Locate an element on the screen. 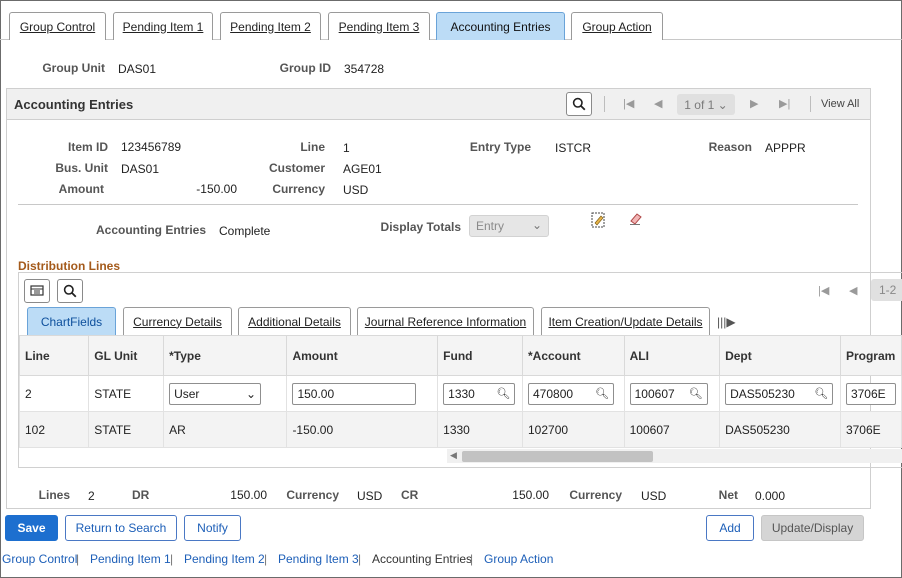 The image size is (902, 578). cell-fund: 1330 🔍︎ is located at coordinates (480, 393).